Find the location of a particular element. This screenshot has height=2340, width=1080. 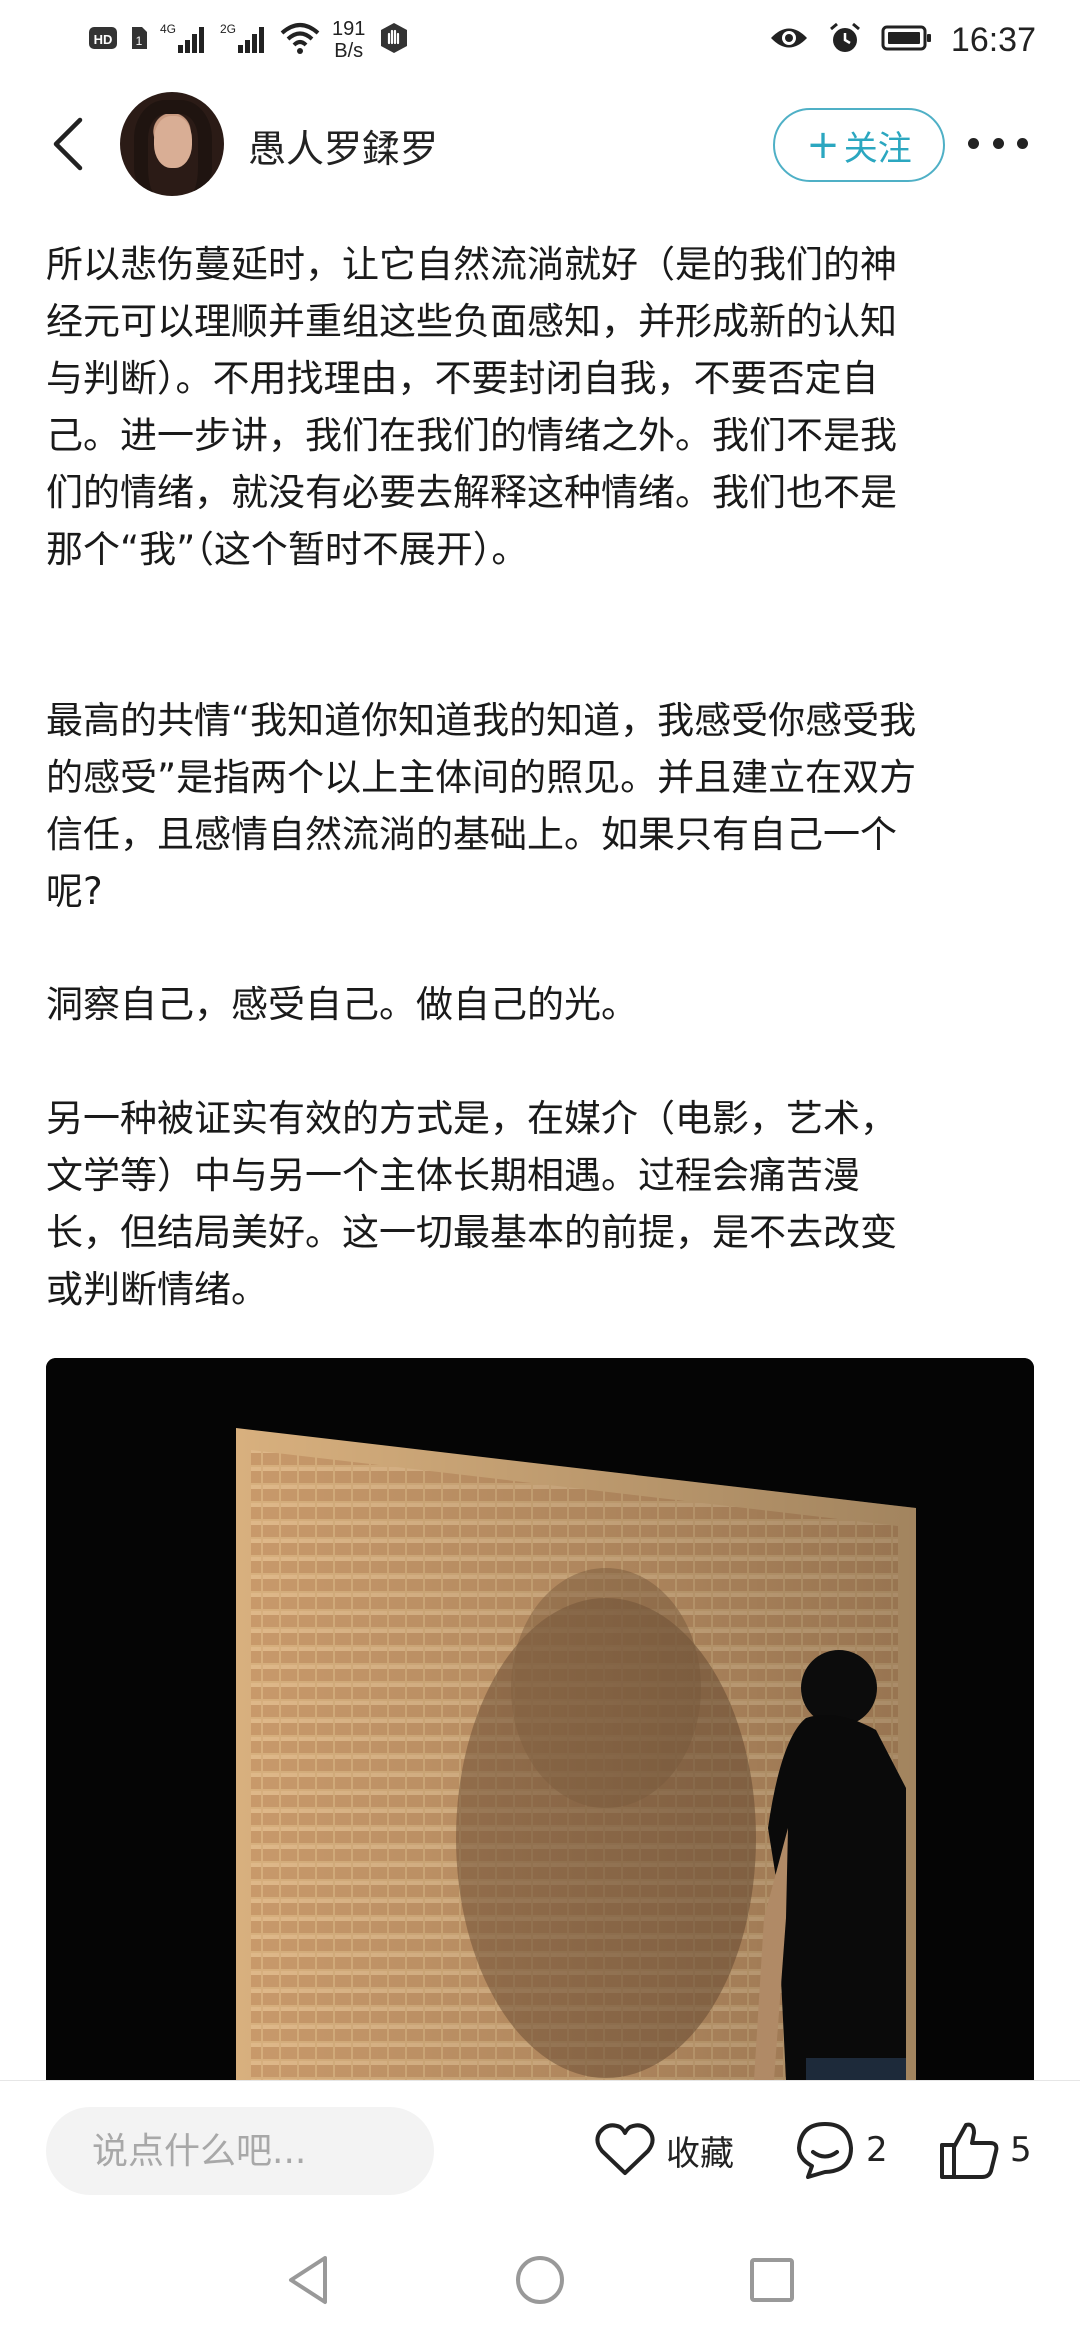

status-bar: HD 1 4G 2G 191 B/s 16:37 is located at coordinates (540, 40).